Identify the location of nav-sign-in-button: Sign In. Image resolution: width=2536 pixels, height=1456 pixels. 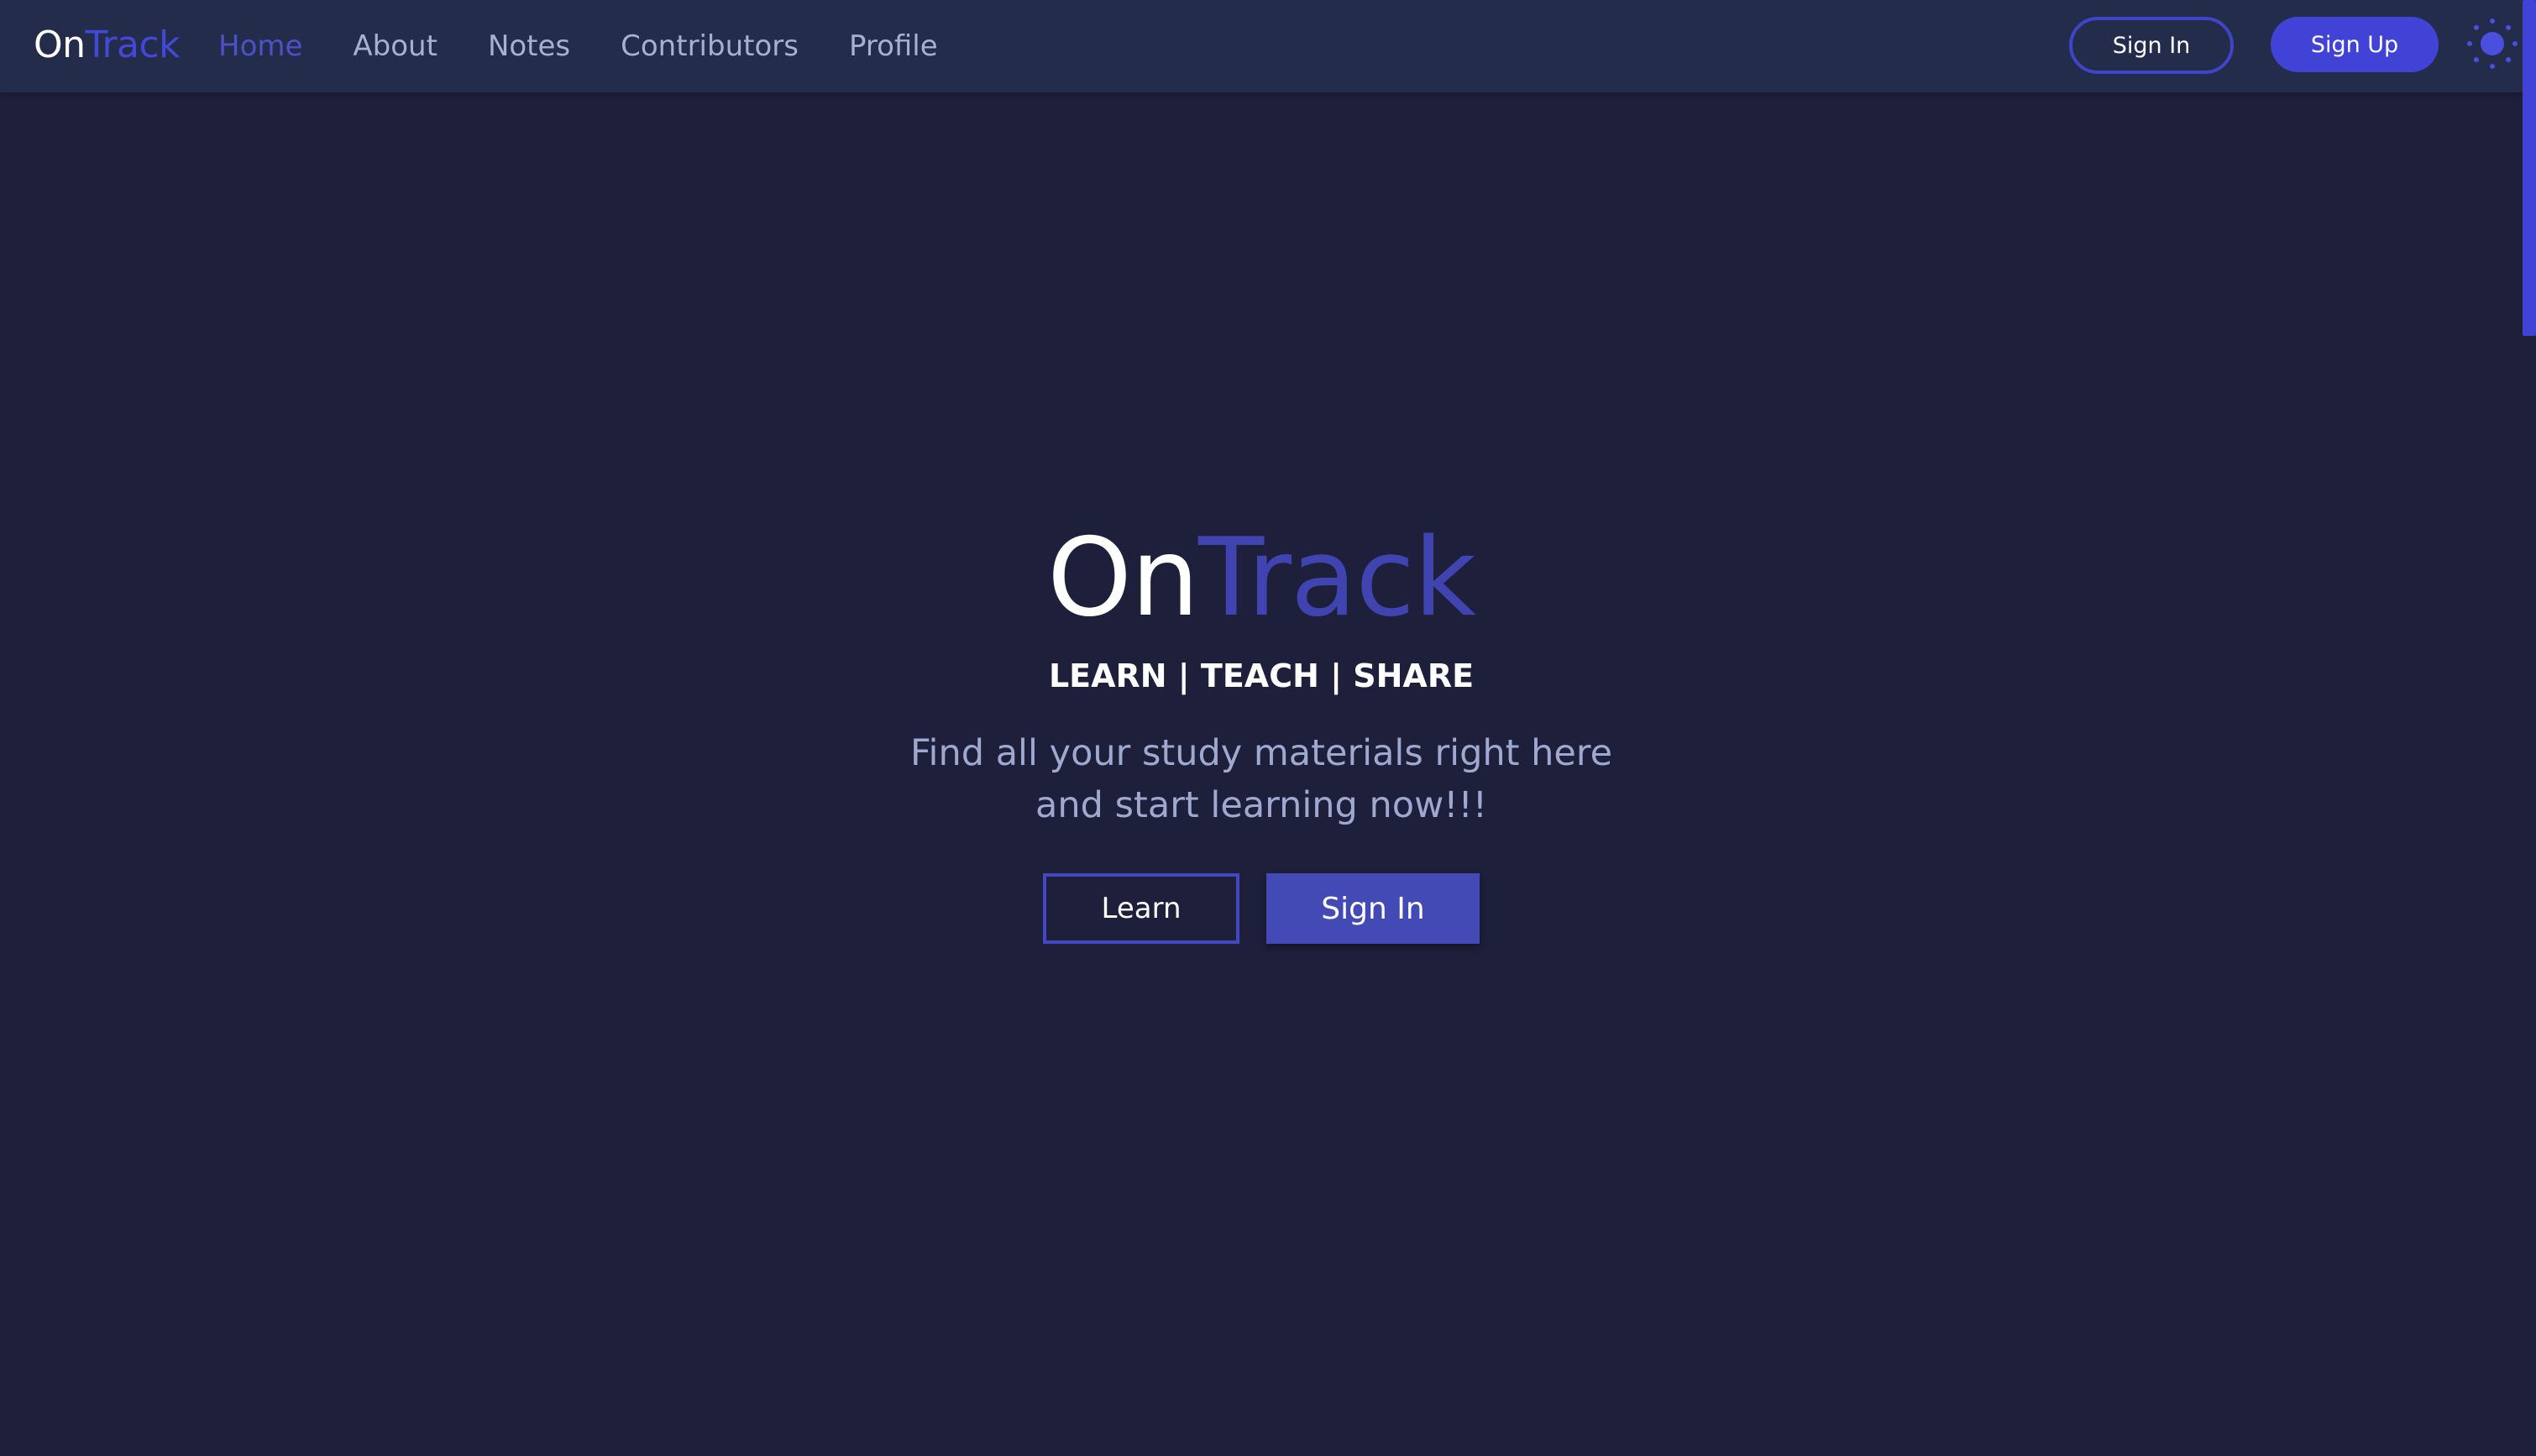
(2151, 45).